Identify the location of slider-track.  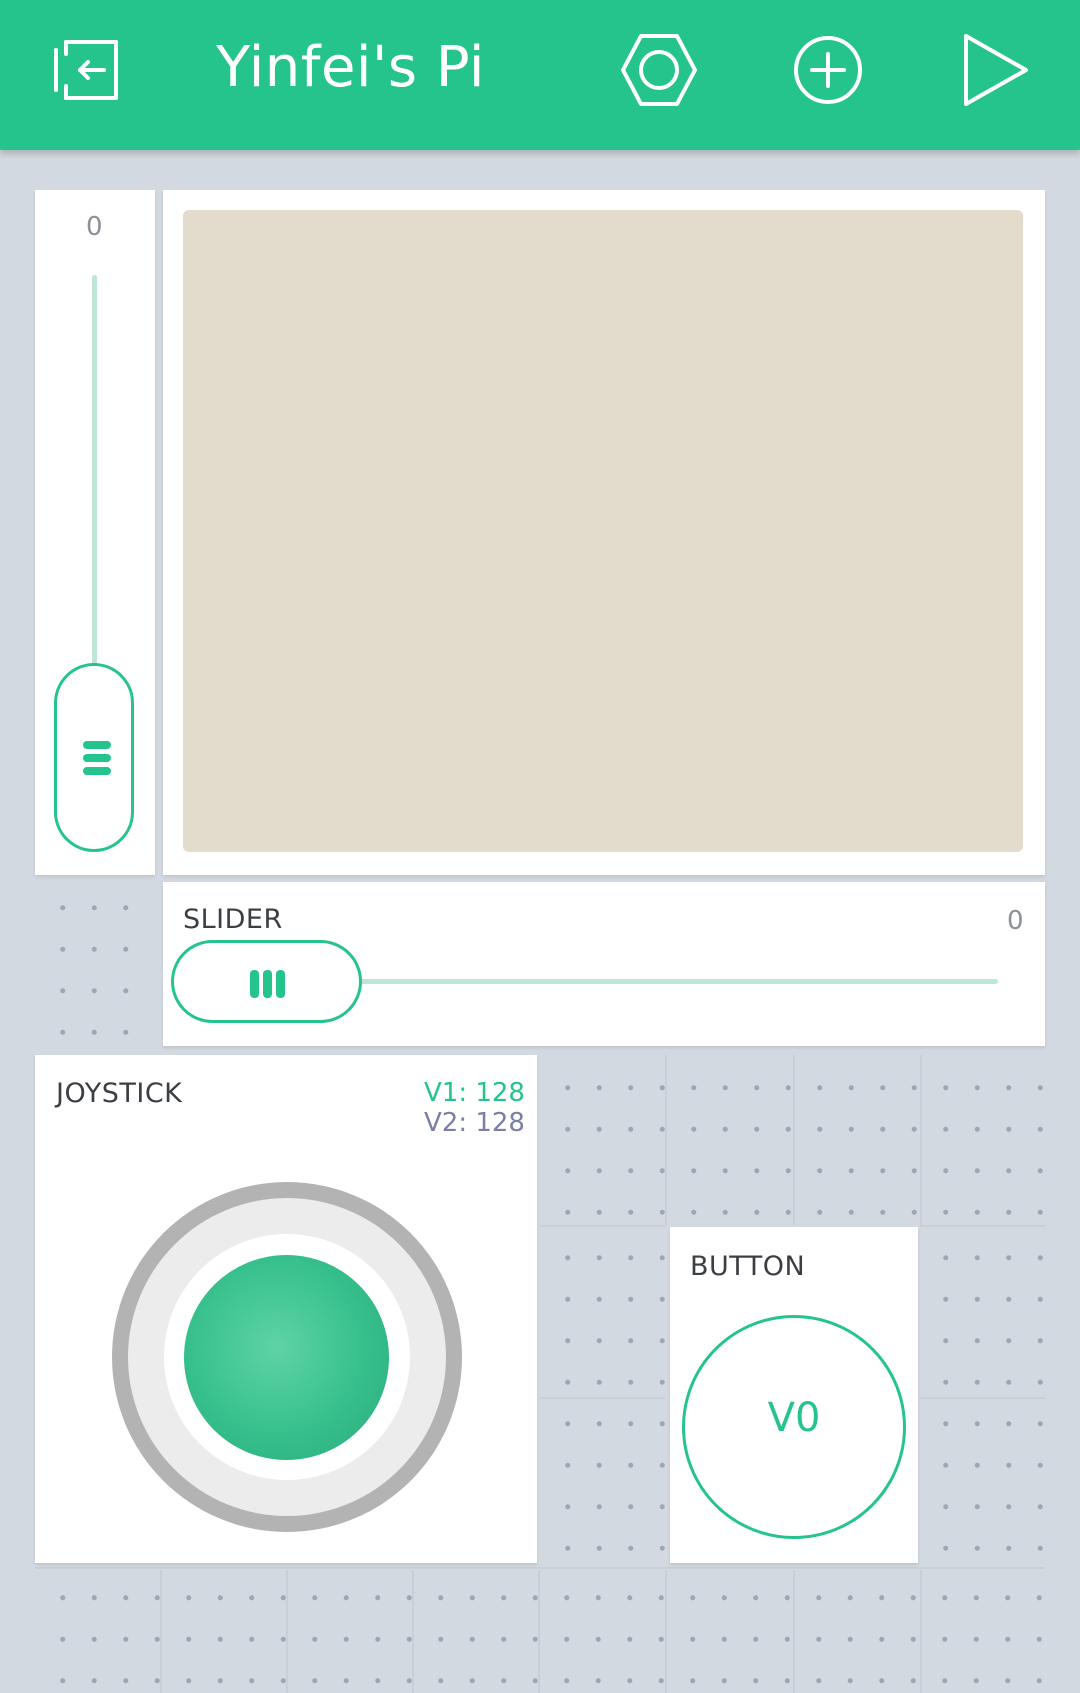
(678, 981).